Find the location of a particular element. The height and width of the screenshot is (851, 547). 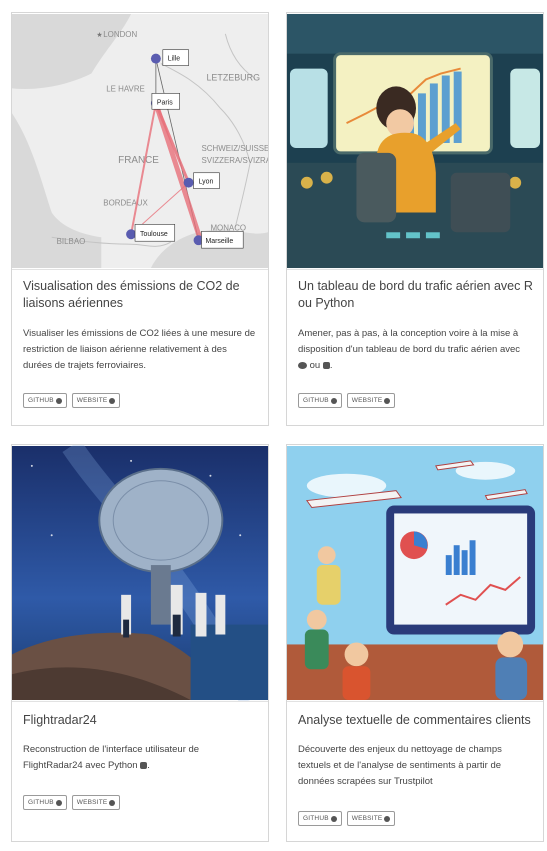

city-marseille: Marseille is located at coordinates (219, 241).